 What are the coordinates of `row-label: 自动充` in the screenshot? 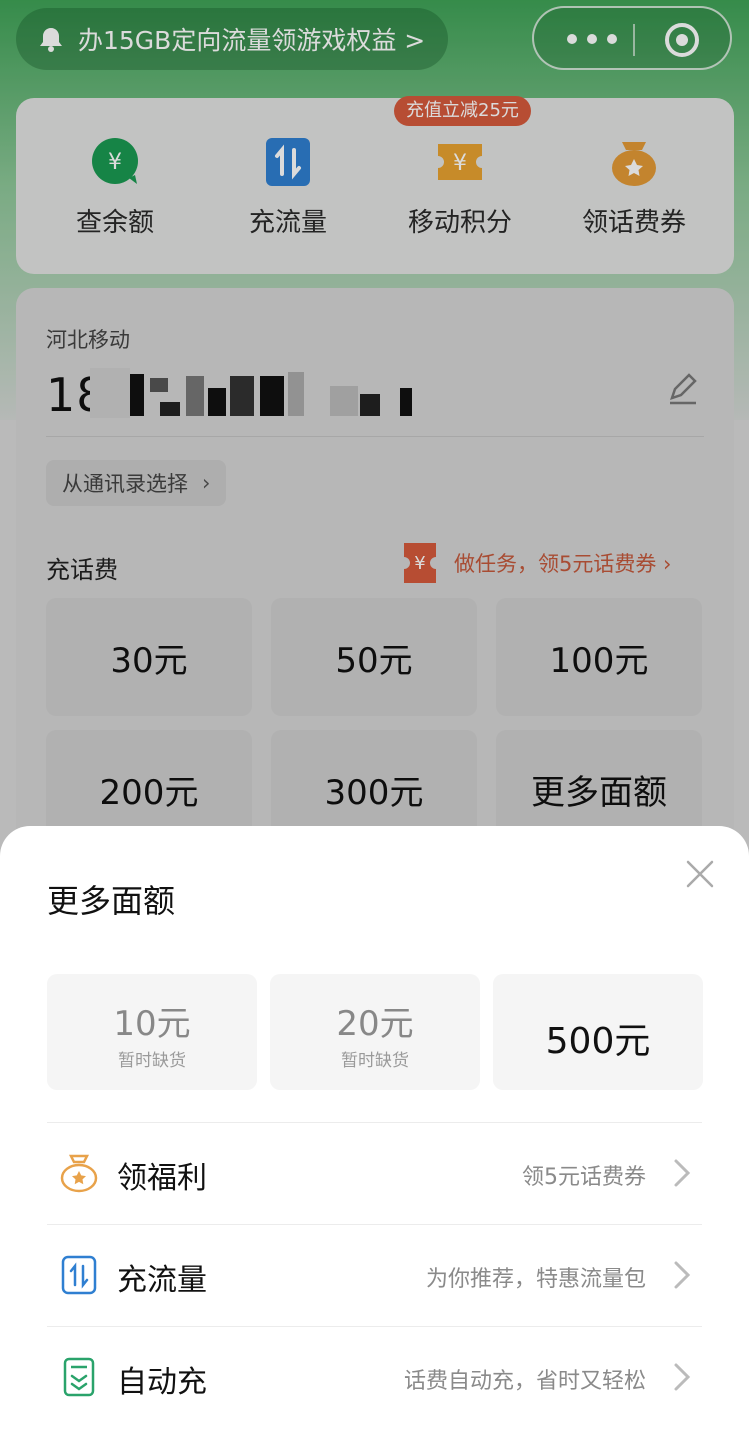 It's located at (162, 1382).